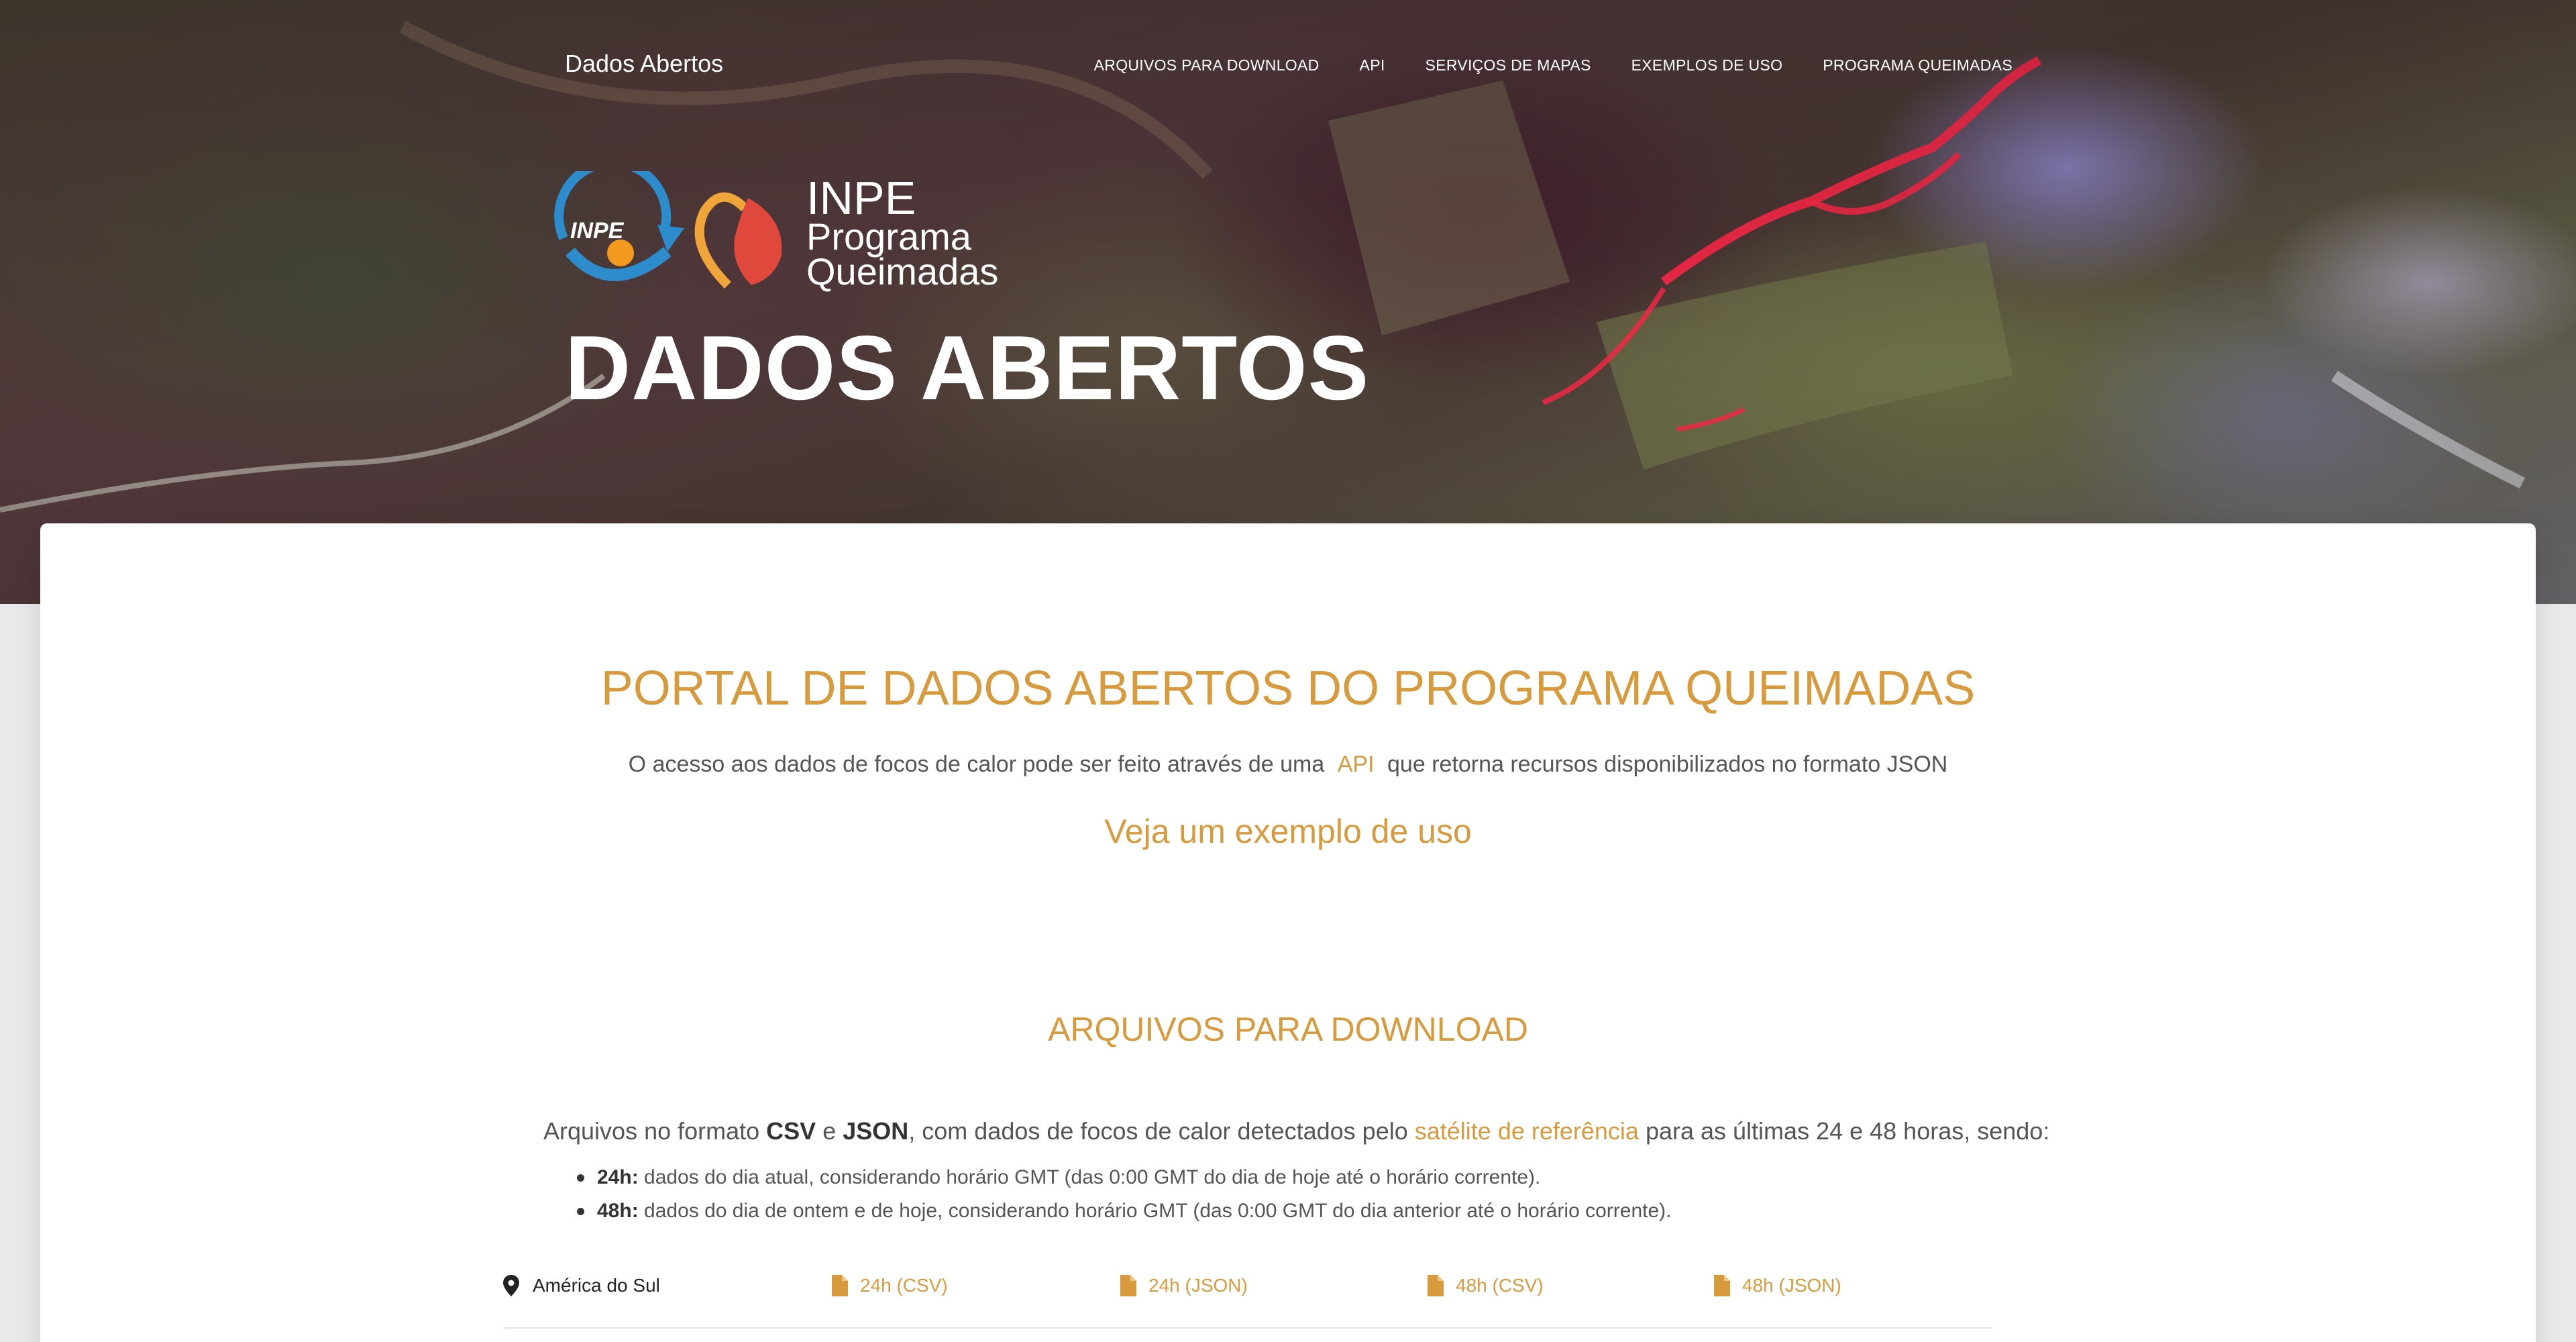 The height and width of the screenshot is (1342, 2576). Describe the element at coordinates (596, 1285) in the screenshot. I see `region-name: América do Sul` at that location.